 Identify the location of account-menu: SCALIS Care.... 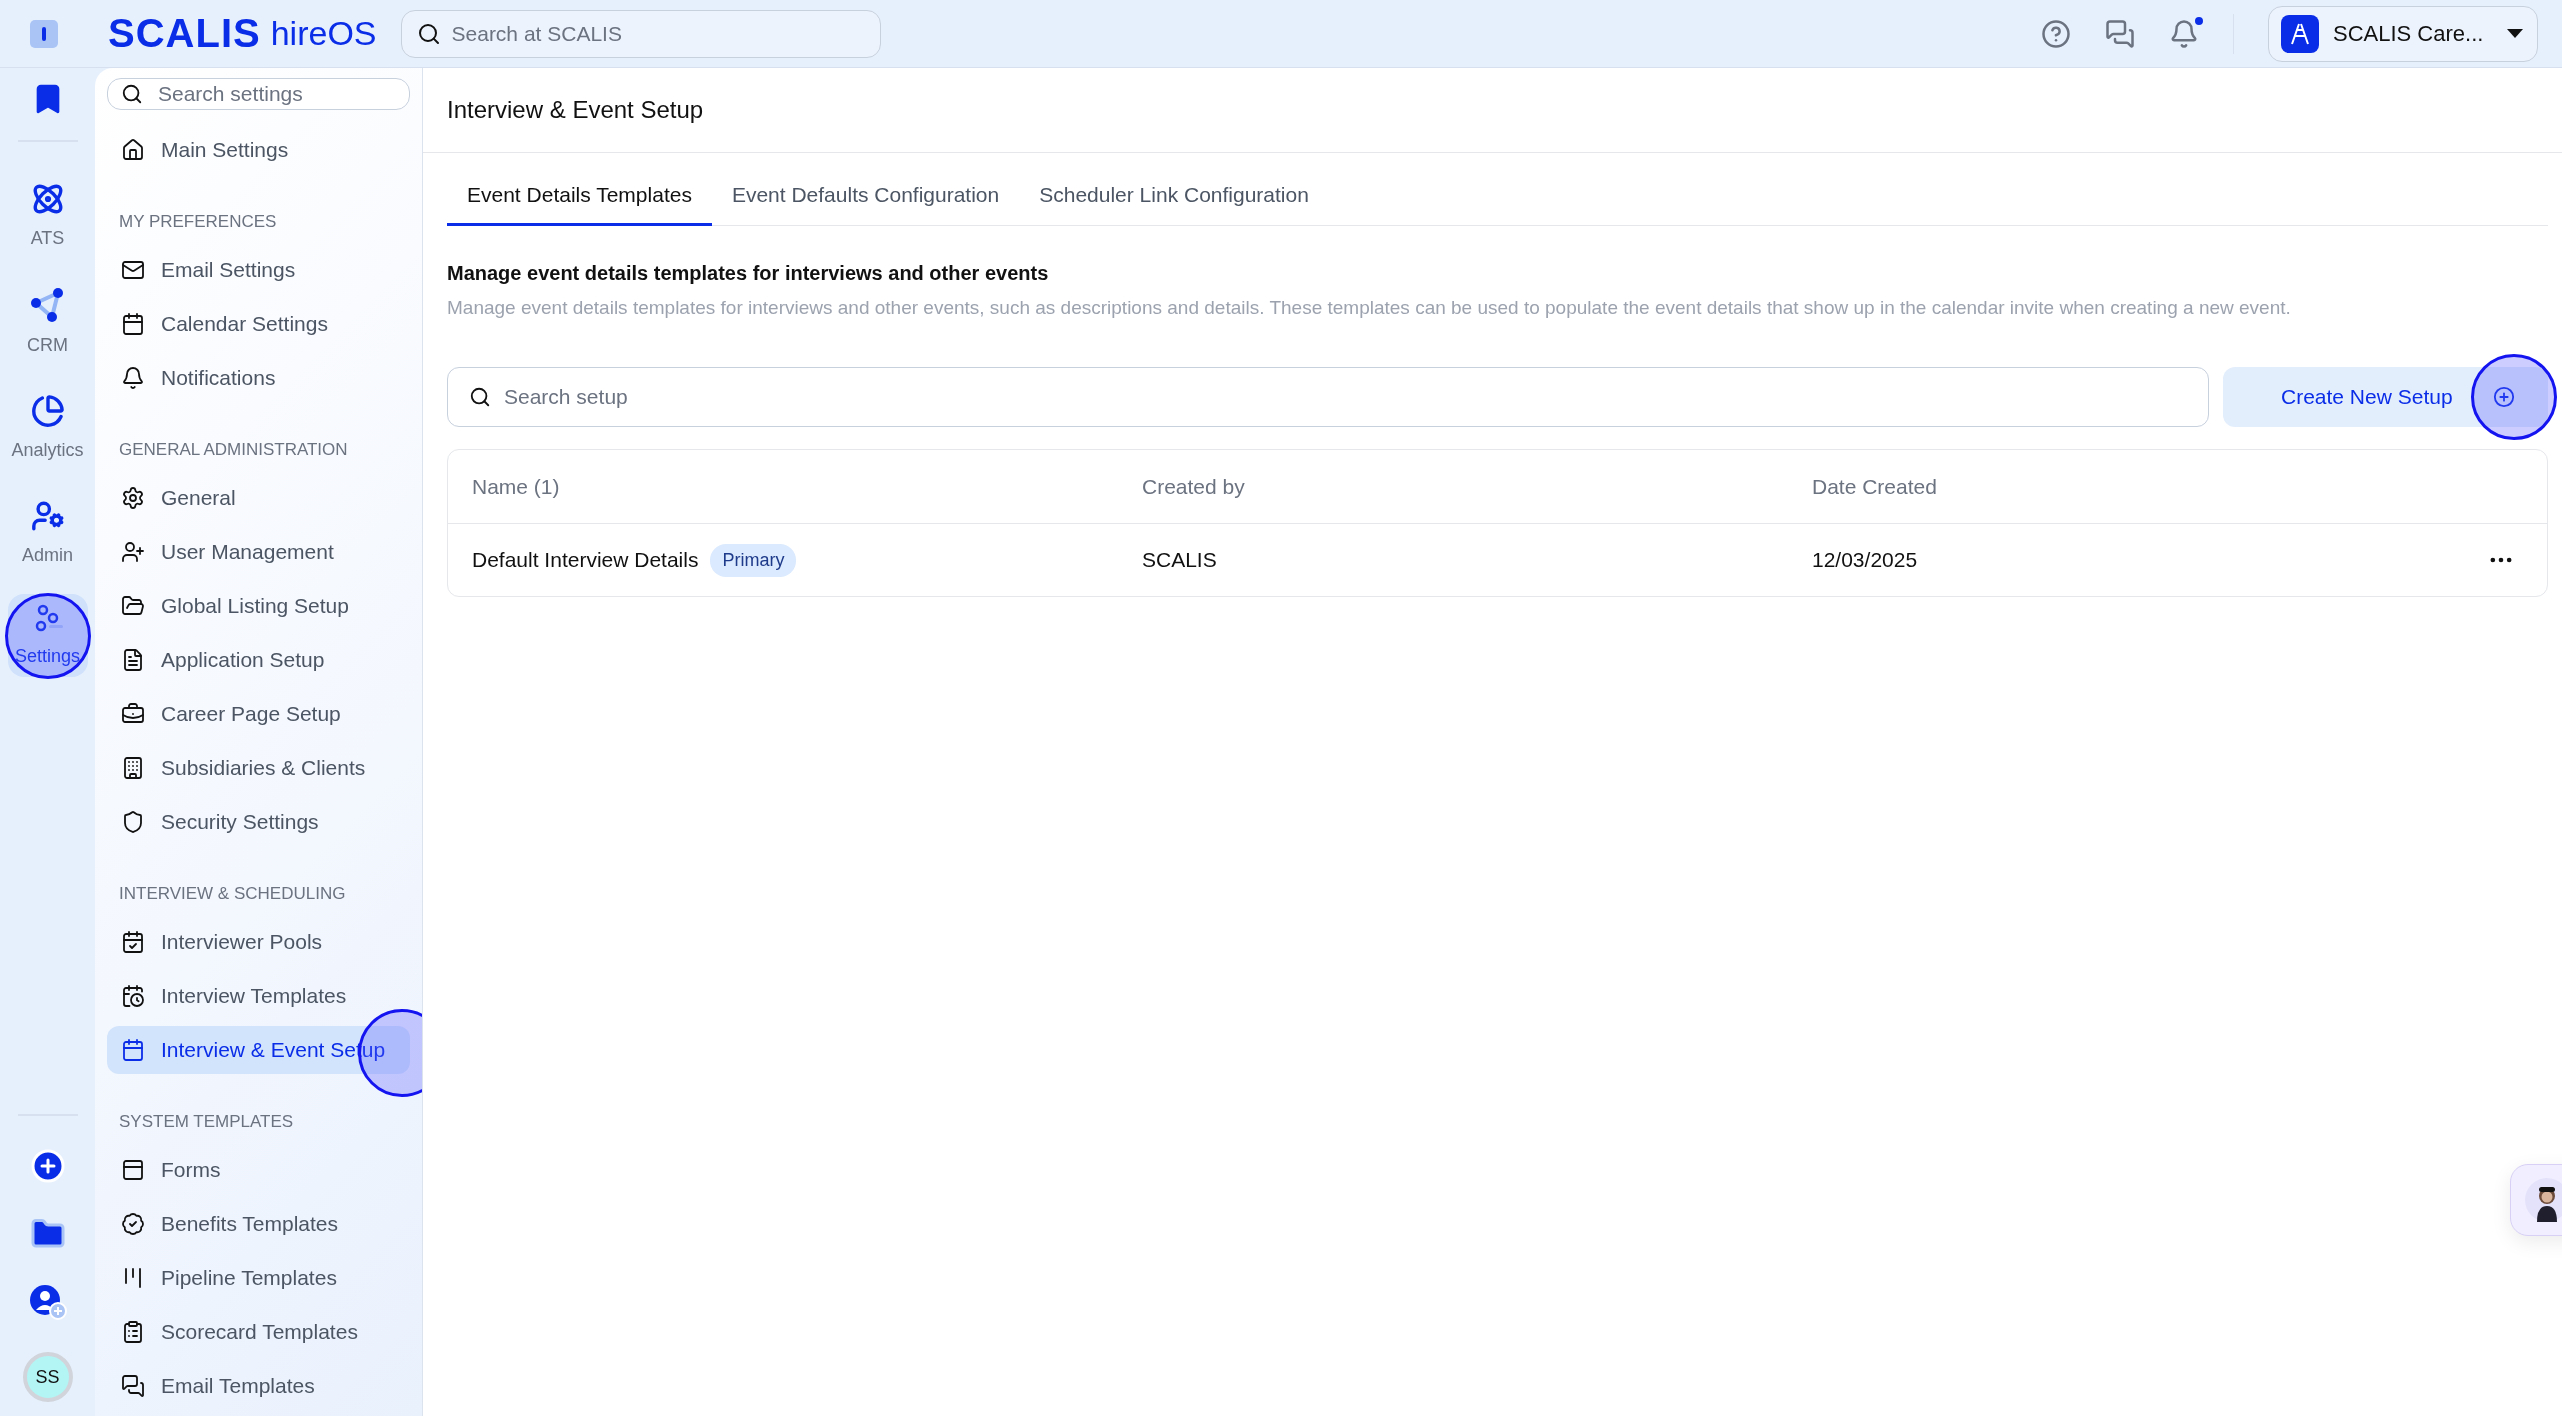
(2403, 33).